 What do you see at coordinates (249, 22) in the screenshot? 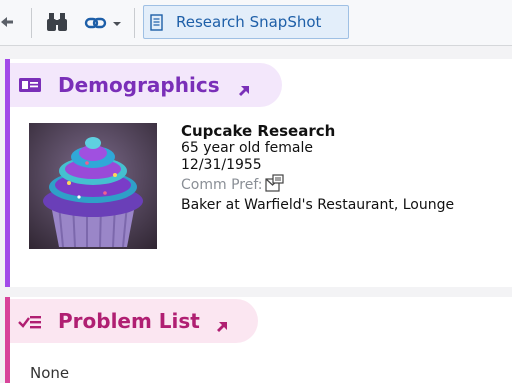
I see `research-snapshot-label: Research SnapShot` at bounding box center [249, 22].